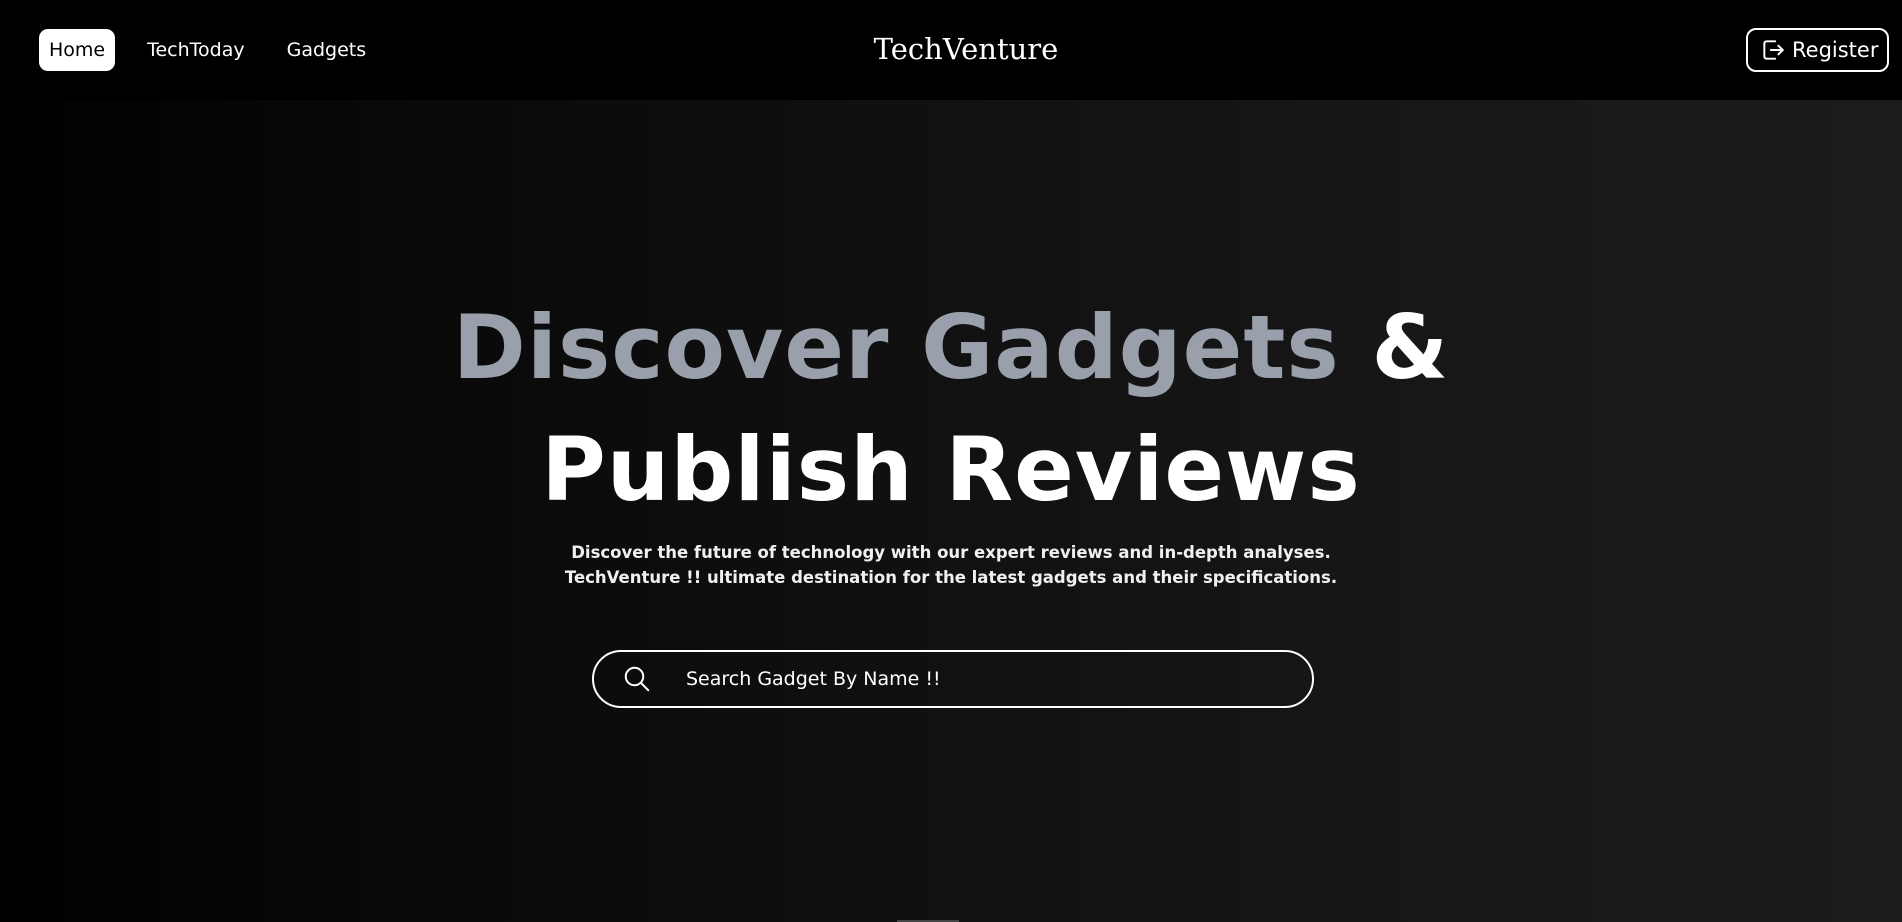  Describe the element at coordinates (1835, 50) in the screenshot. I see `register-label: Register` at that location.